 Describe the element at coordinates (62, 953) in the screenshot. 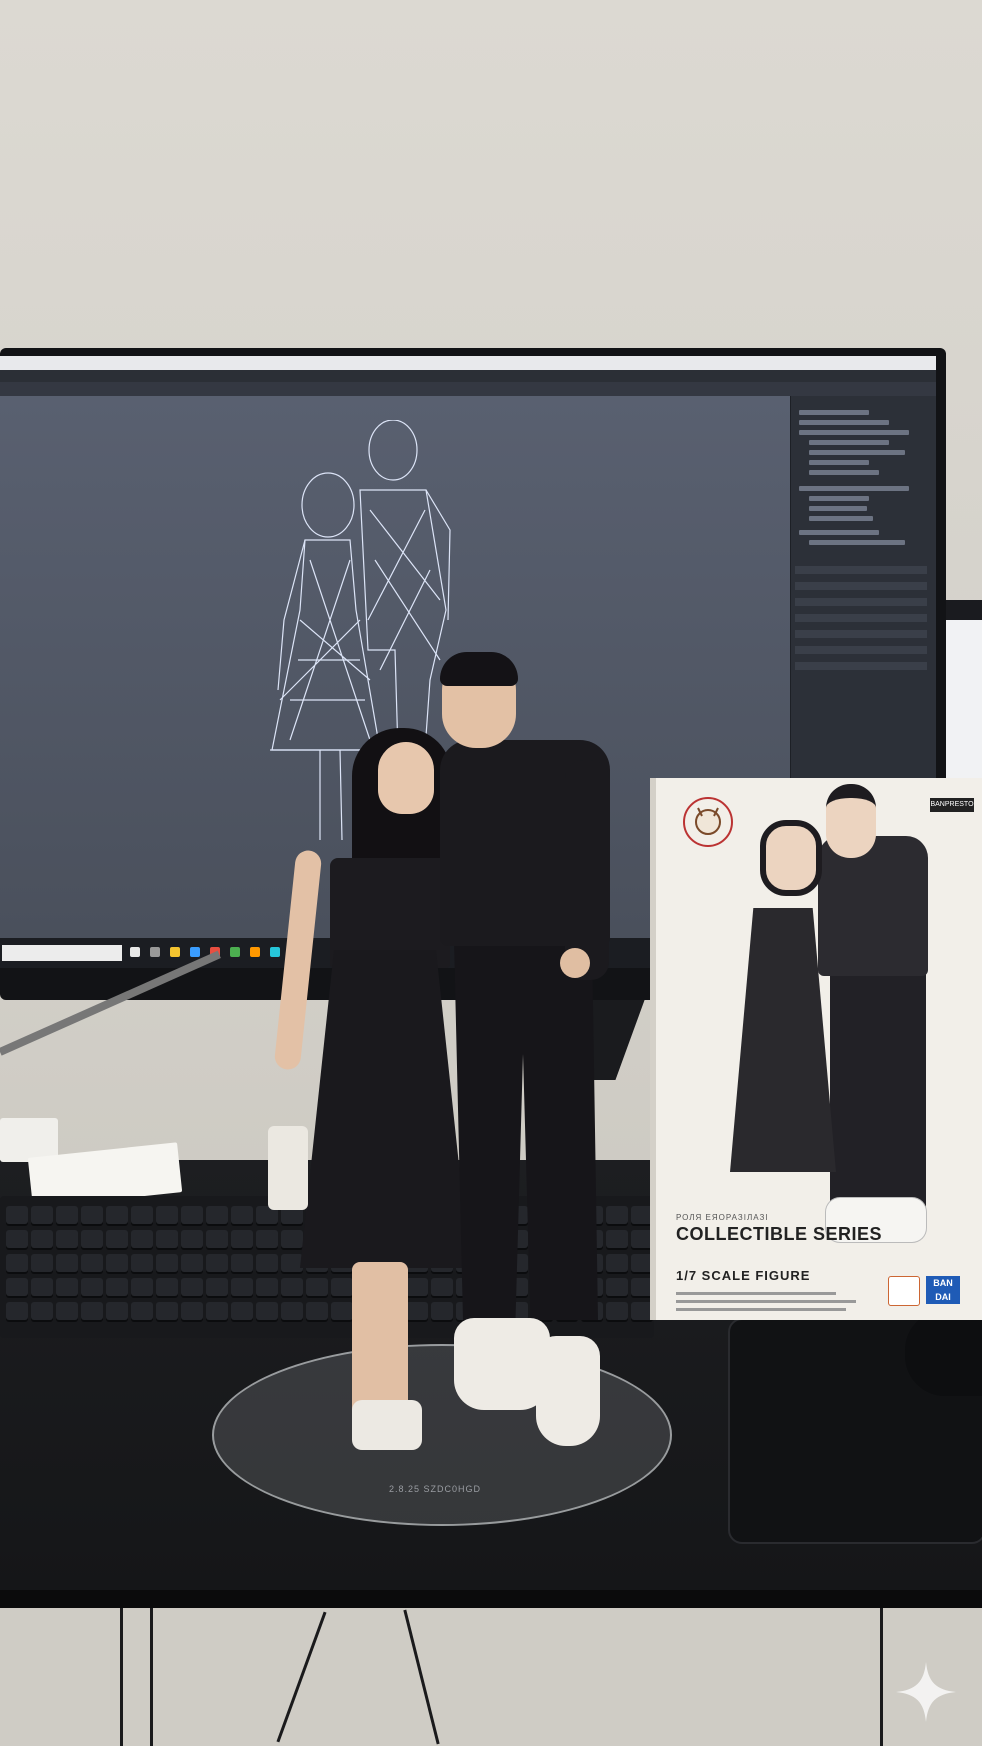

I see `taskbar-search` at that location.